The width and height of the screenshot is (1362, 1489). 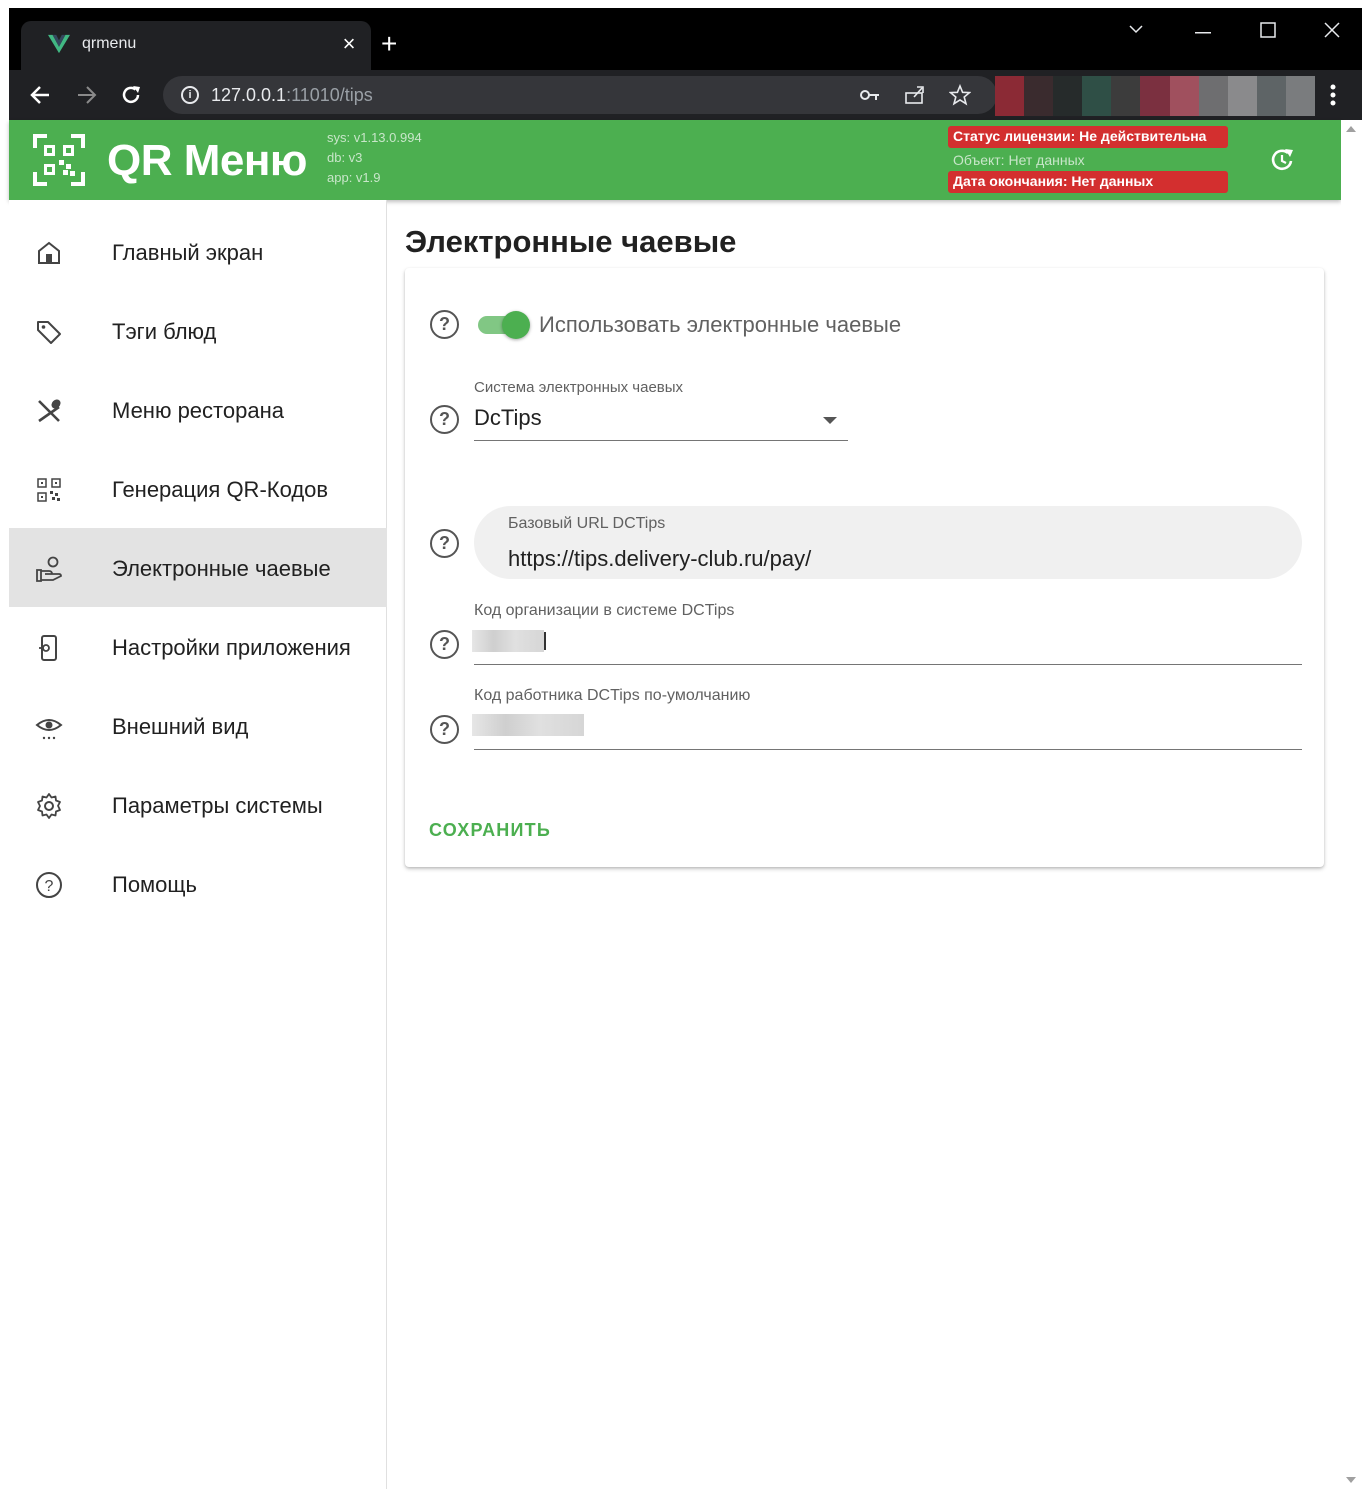 I want to click on url-text: 127.0.0.1:11010/tips, so click(x=292, y=95).